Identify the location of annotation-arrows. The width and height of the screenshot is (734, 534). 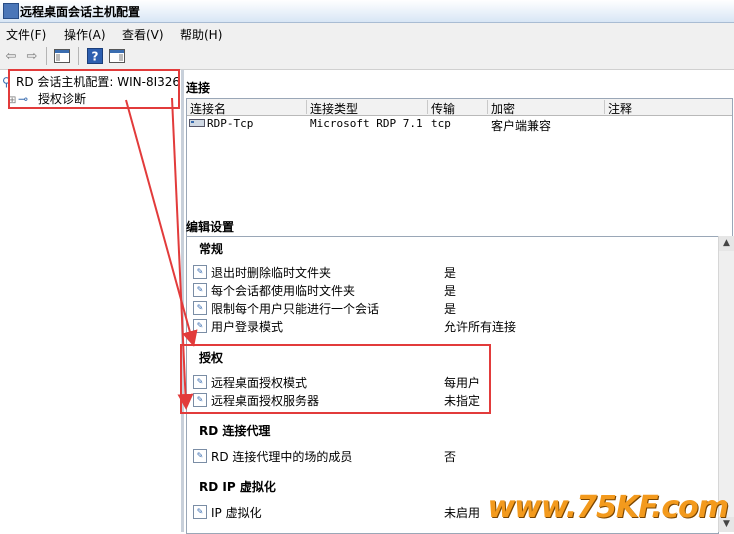
(161, 253).